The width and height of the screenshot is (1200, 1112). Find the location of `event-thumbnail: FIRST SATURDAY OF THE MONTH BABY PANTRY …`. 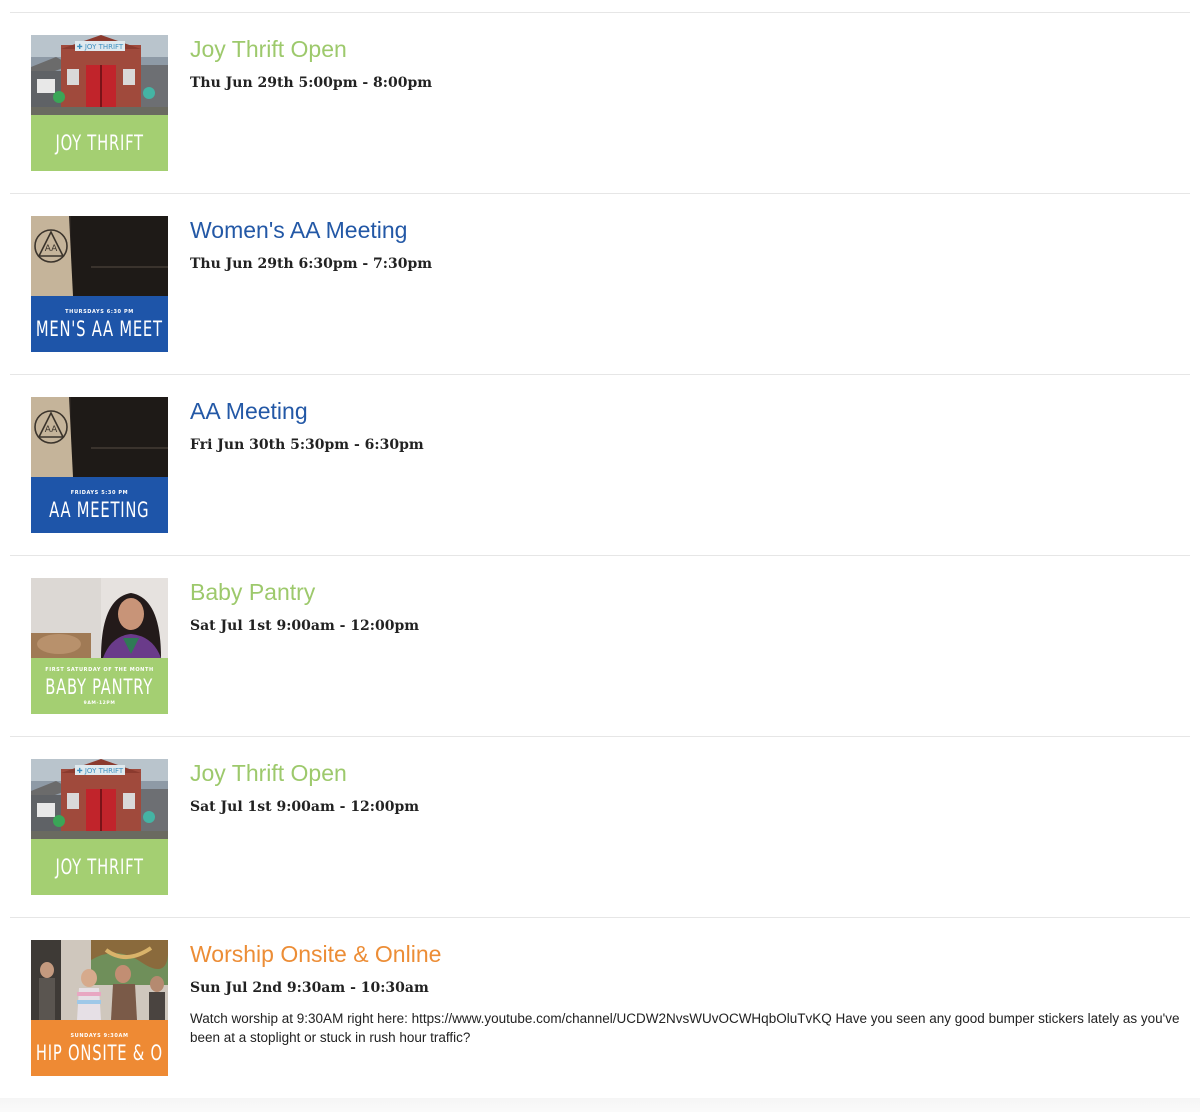

event-thumbnail: FIRST SATURDAY OF THE MONTH BABY PANTRY … is located at coordinates (99, 646).